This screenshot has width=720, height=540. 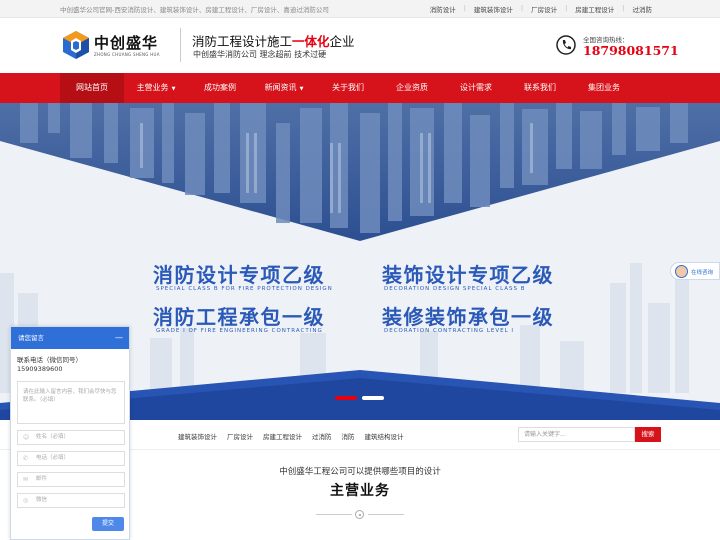 I want to click on message-contact: 联系电话（微信同号） 15909389600, so click(x=49, y=364).